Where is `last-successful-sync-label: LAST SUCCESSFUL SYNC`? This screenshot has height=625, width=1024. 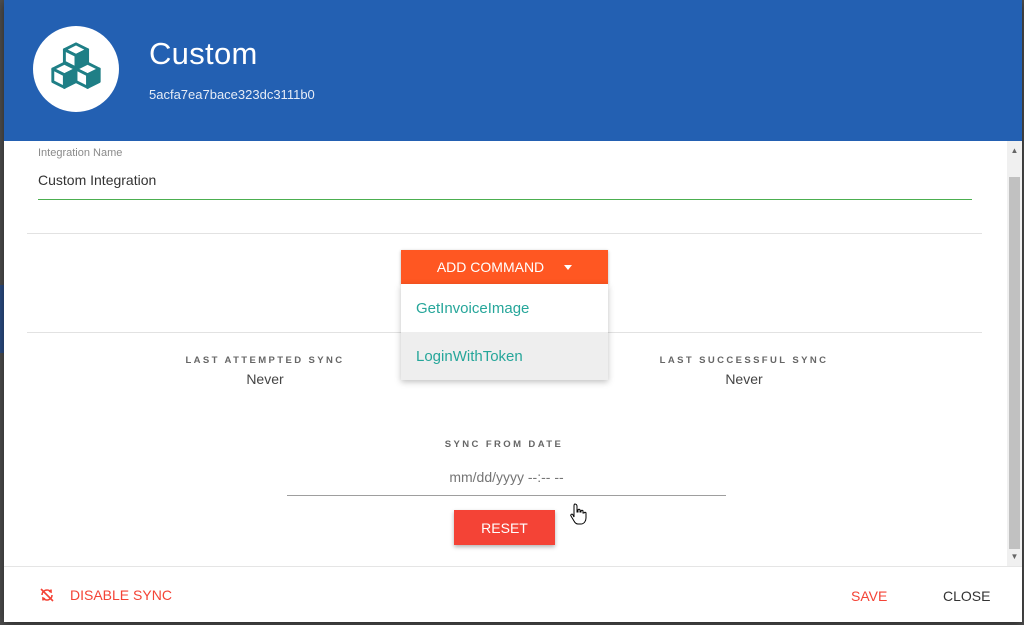 last-successful-sync-label: LAST SUCCESSFUL SYNC is located at coordinates (744, 360).